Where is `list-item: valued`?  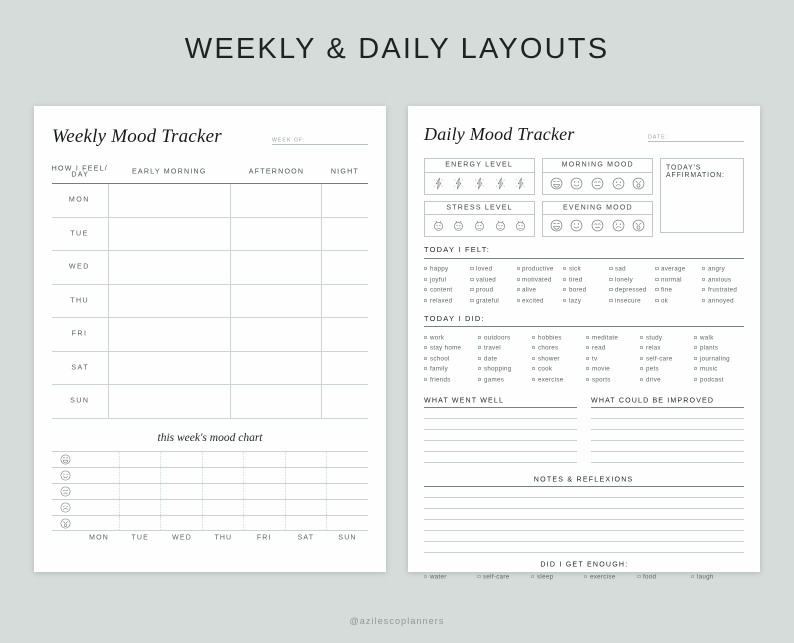
list-item: valued is located at coordinates (491, 279).